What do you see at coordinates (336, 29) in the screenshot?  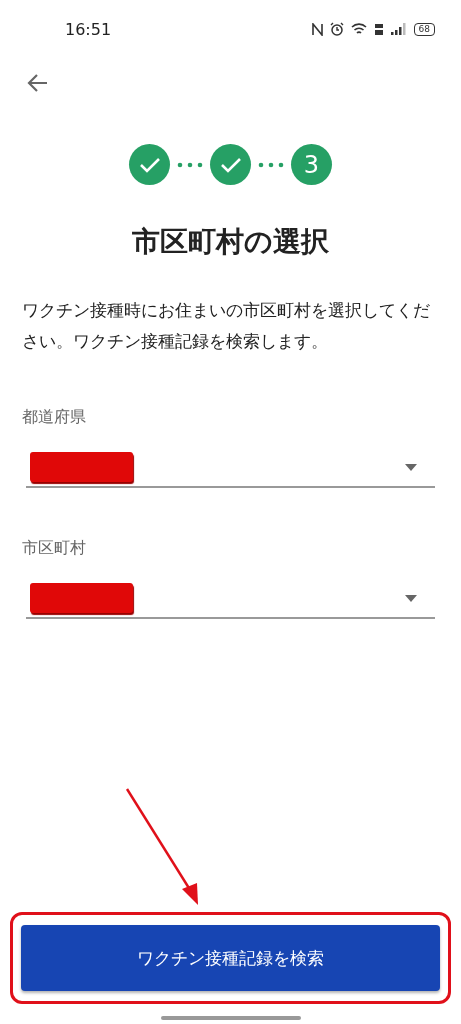 I see `alarm-icon` at bounding box center [336, 29].